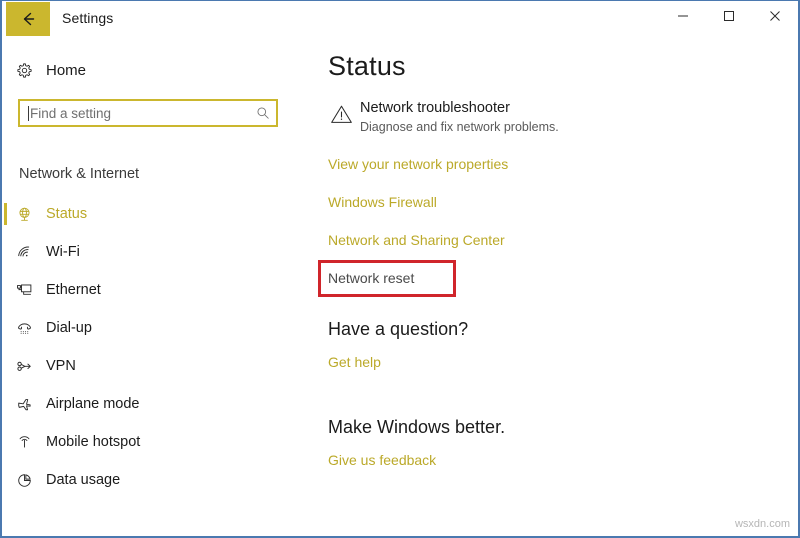 The image size is (800, 538). Describe the element at coordinates (263, 113) in the screenshot. I see `search-icon` at that location.